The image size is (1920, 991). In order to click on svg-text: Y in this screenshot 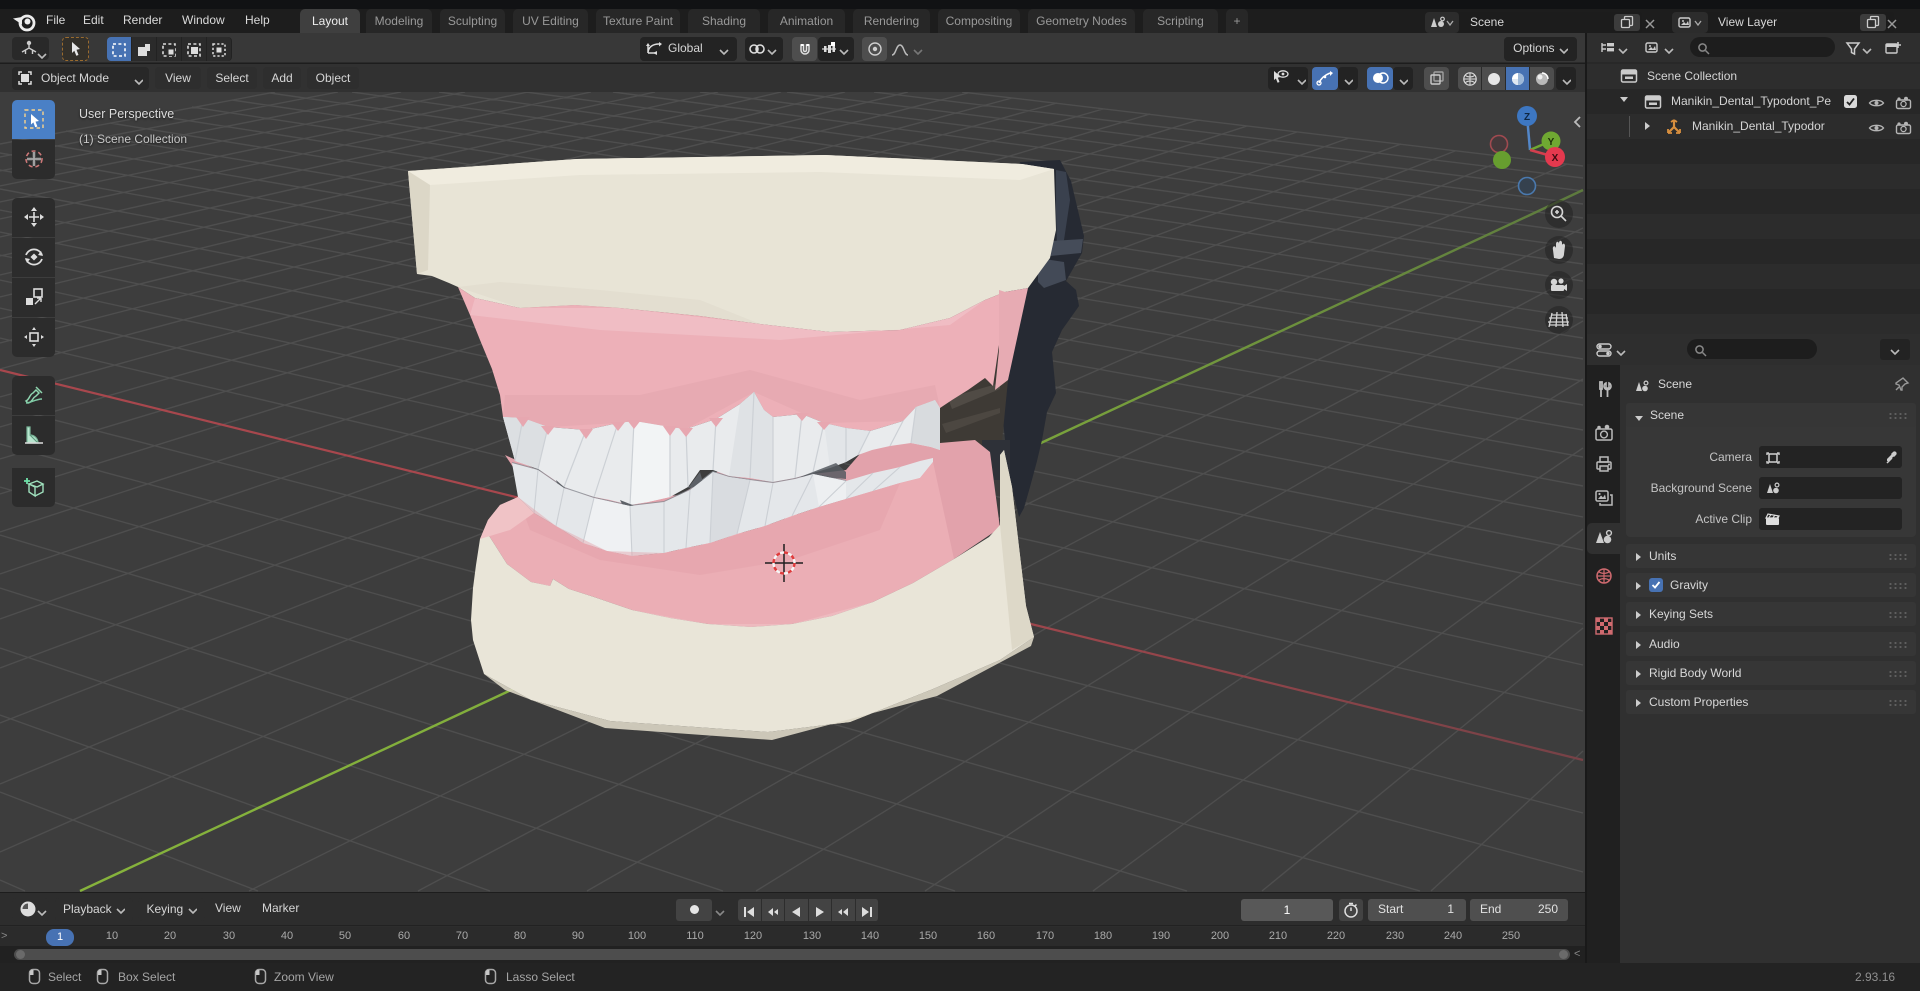, I will do `click(1551, 142)`.